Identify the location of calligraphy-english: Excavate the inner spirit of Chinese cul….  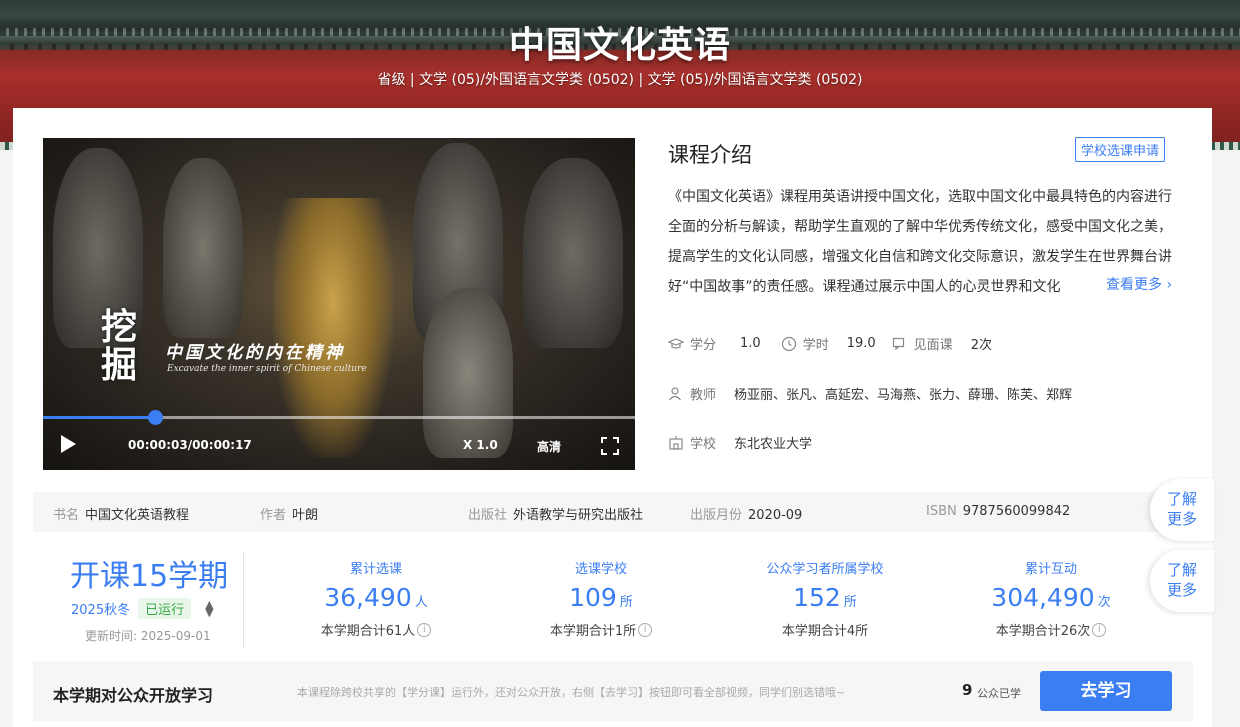
(267, 369).